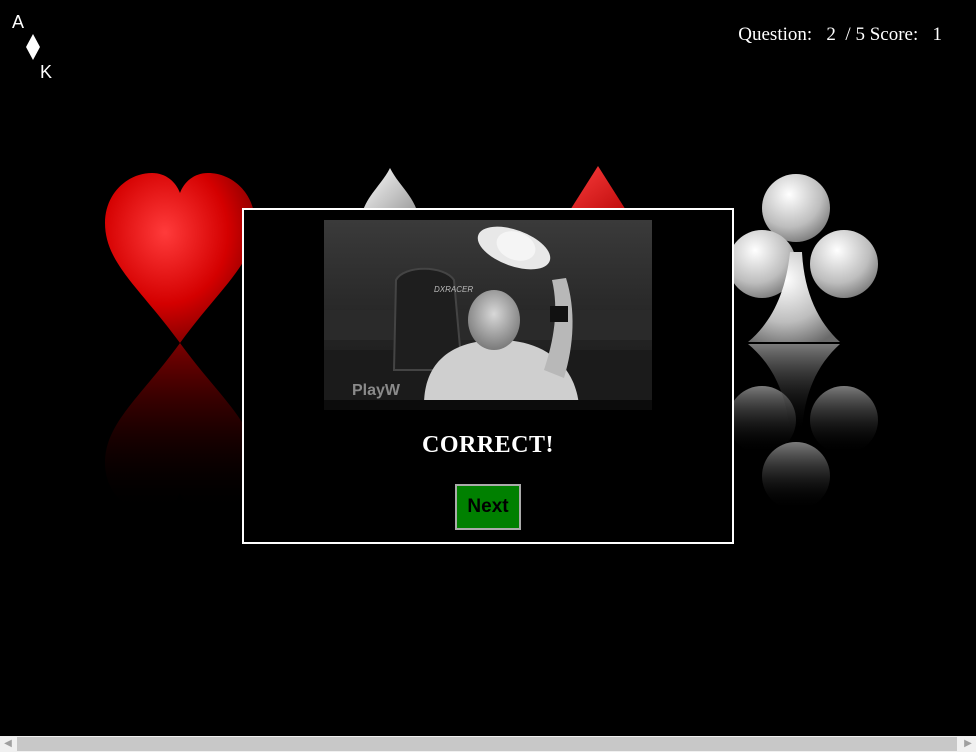 This screenshot has height=752, width=976. Describe the element at coordinates (855, 34) in the screenshot. I see `question-total: / 5` at that location.